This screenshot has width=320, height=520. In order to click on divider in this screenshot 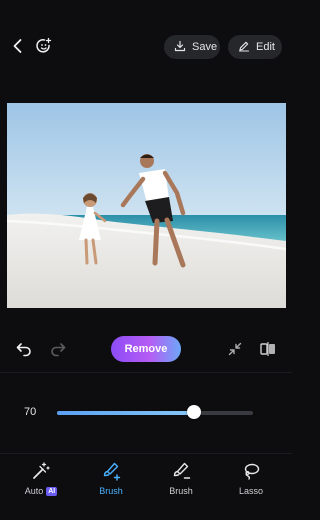, I will do `click(146, 372)`.